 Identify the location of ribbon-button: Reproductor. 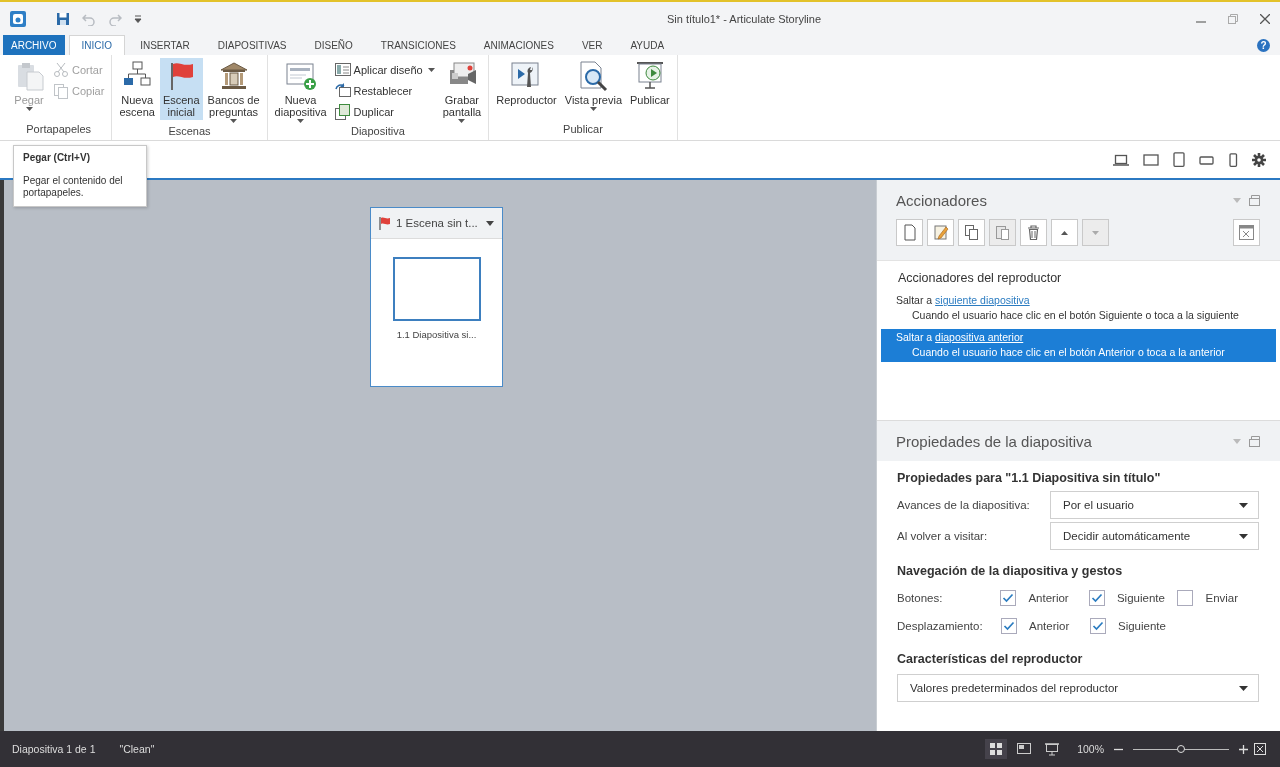
(526, 83).